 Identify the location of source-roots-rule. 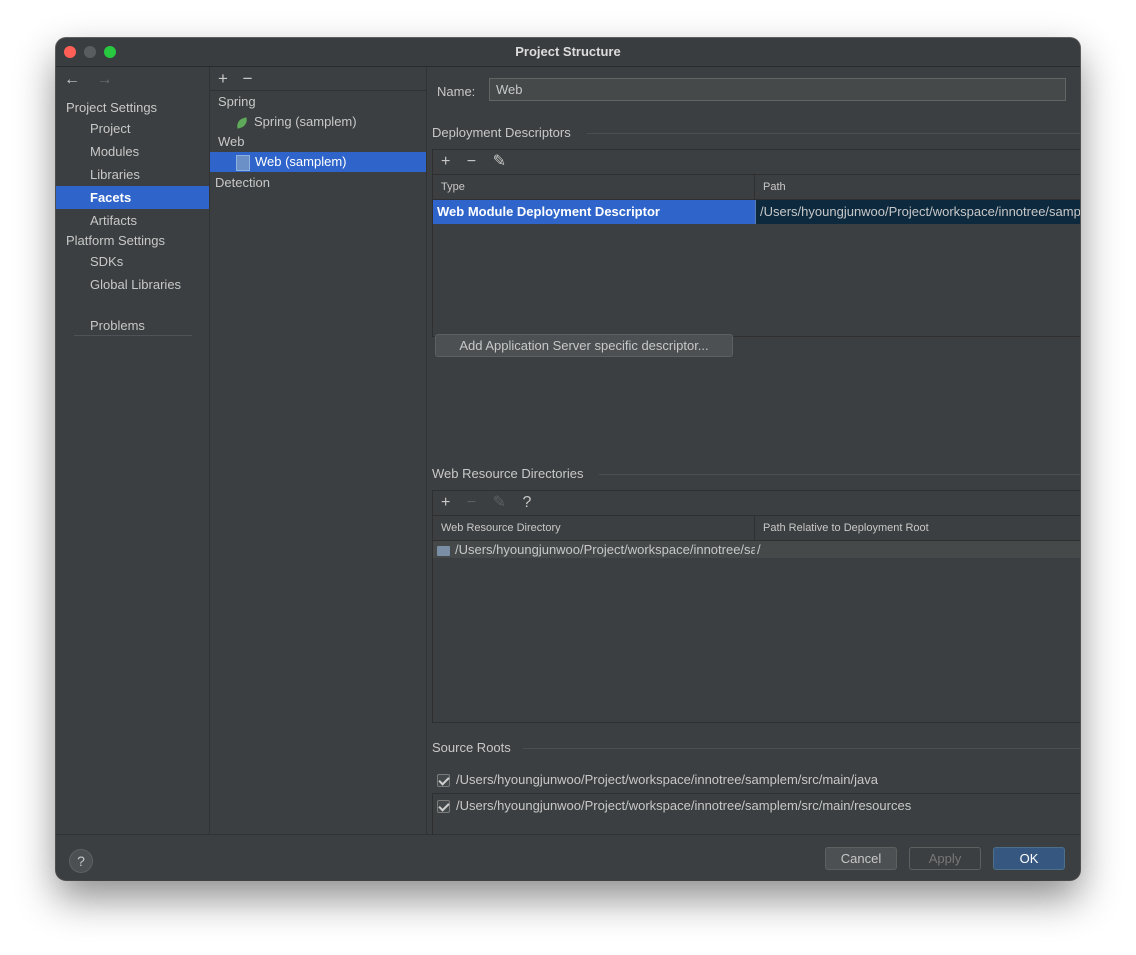
(801, 748).